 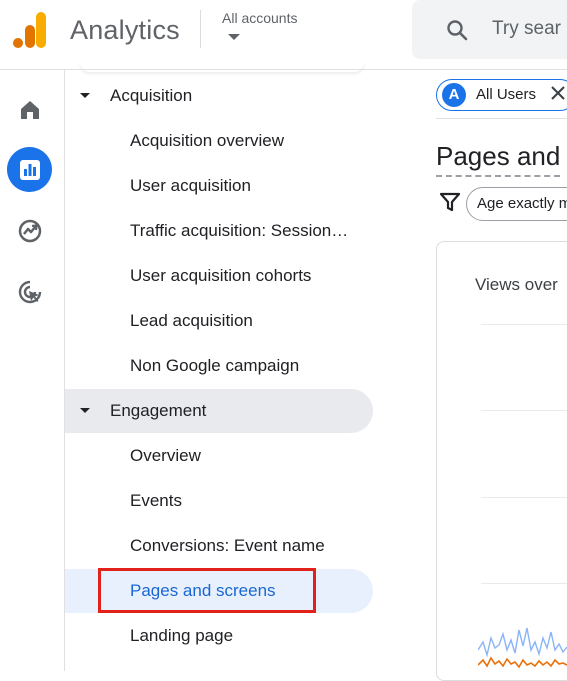 I want to click on segment-chip-label: All Users, so click(x=506, y=94).